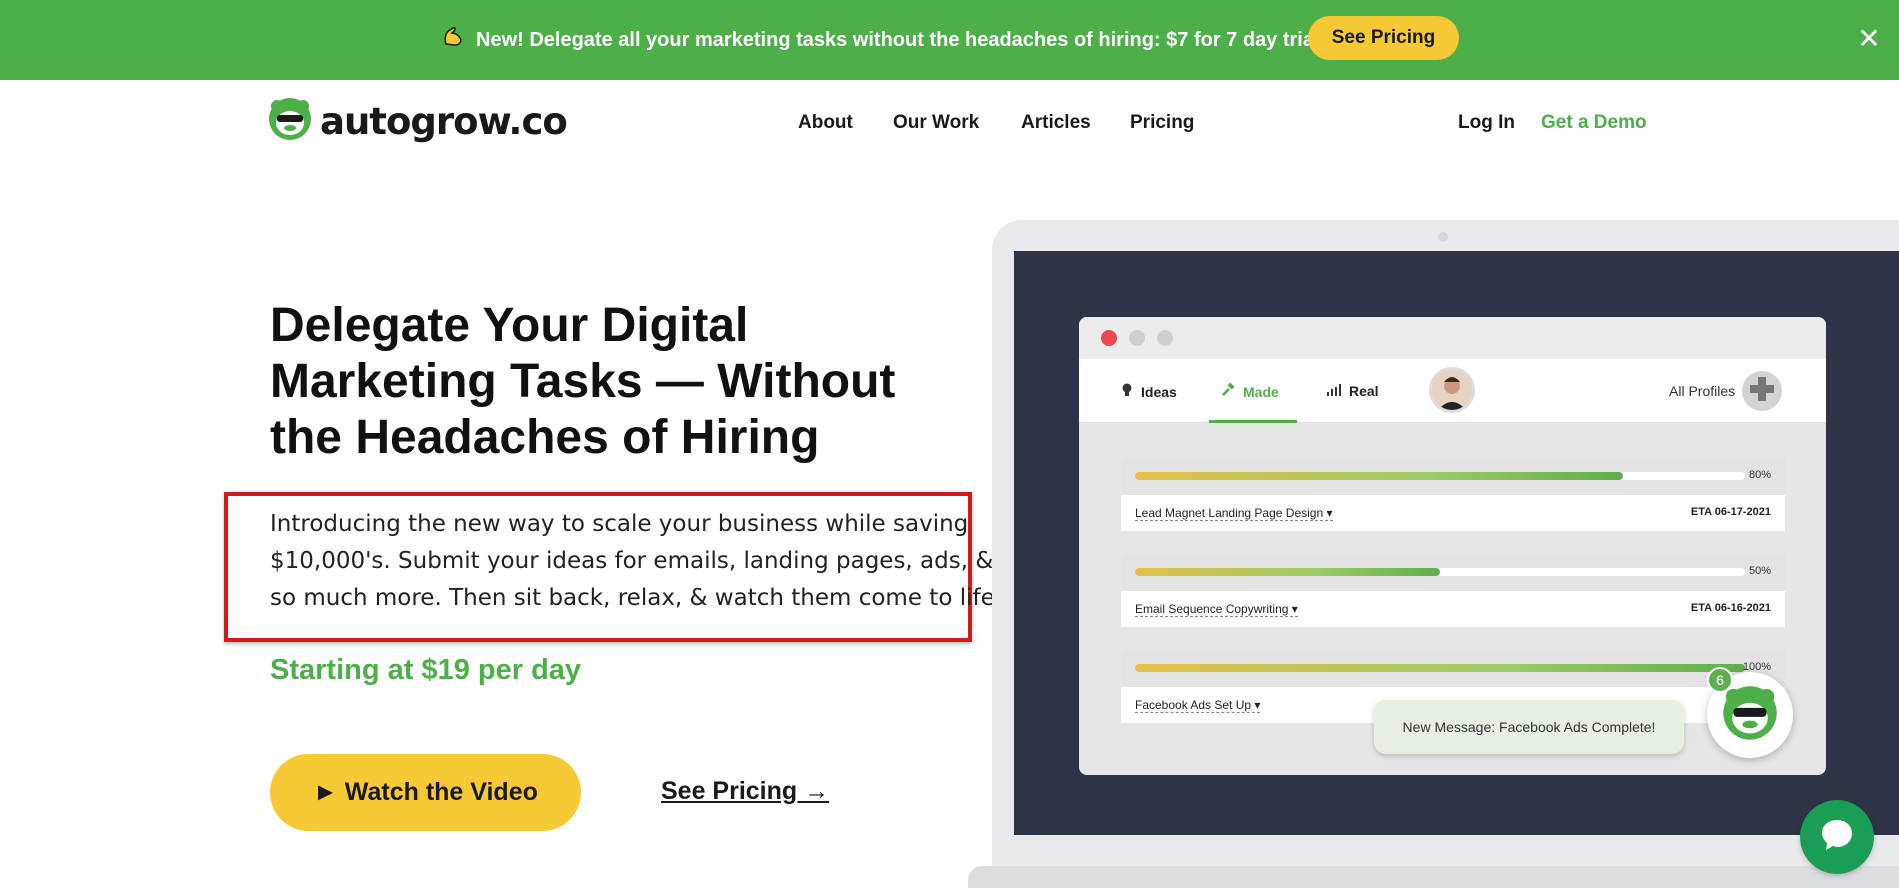 The width and height of the screenshot is (1899, 888). I want to click on nav-our-work: Our Work, so click(936, 123).